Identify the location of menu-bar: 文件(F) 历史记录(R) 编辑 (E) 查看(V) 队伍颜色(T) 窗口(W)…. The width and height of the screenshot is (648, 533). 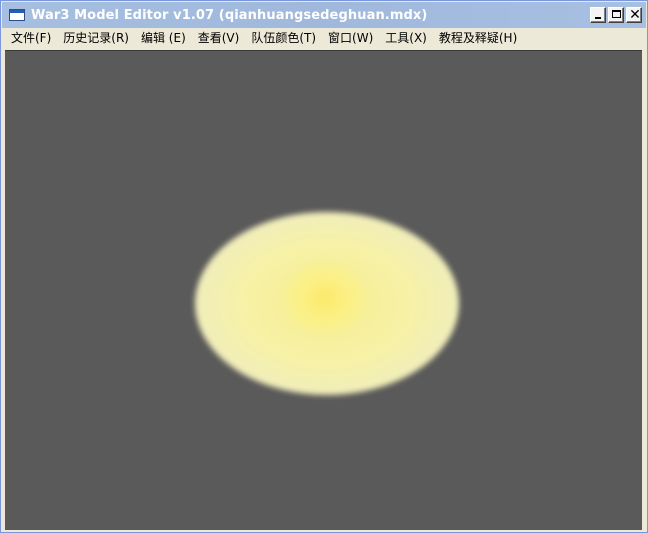
(324, 38).